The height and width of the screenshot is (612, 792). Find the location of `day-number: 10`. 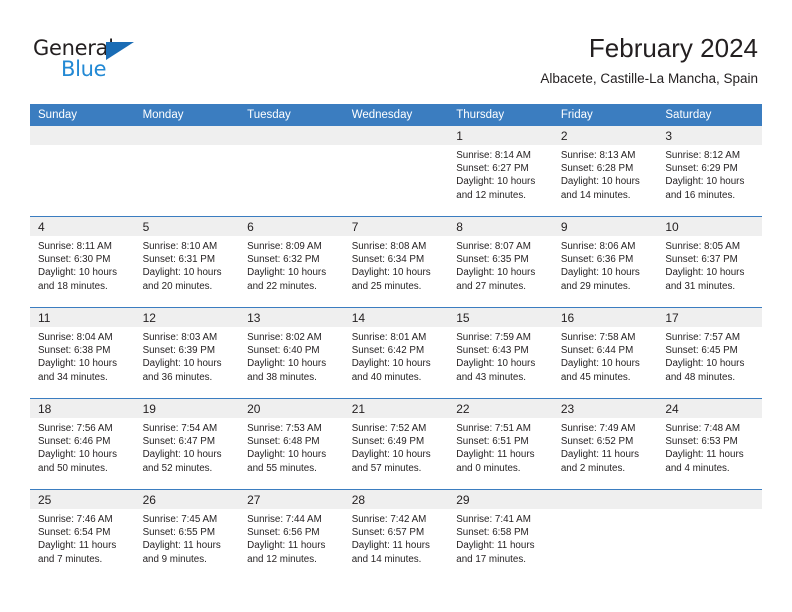

day-number: 10 is located at coordinates (709, 226).